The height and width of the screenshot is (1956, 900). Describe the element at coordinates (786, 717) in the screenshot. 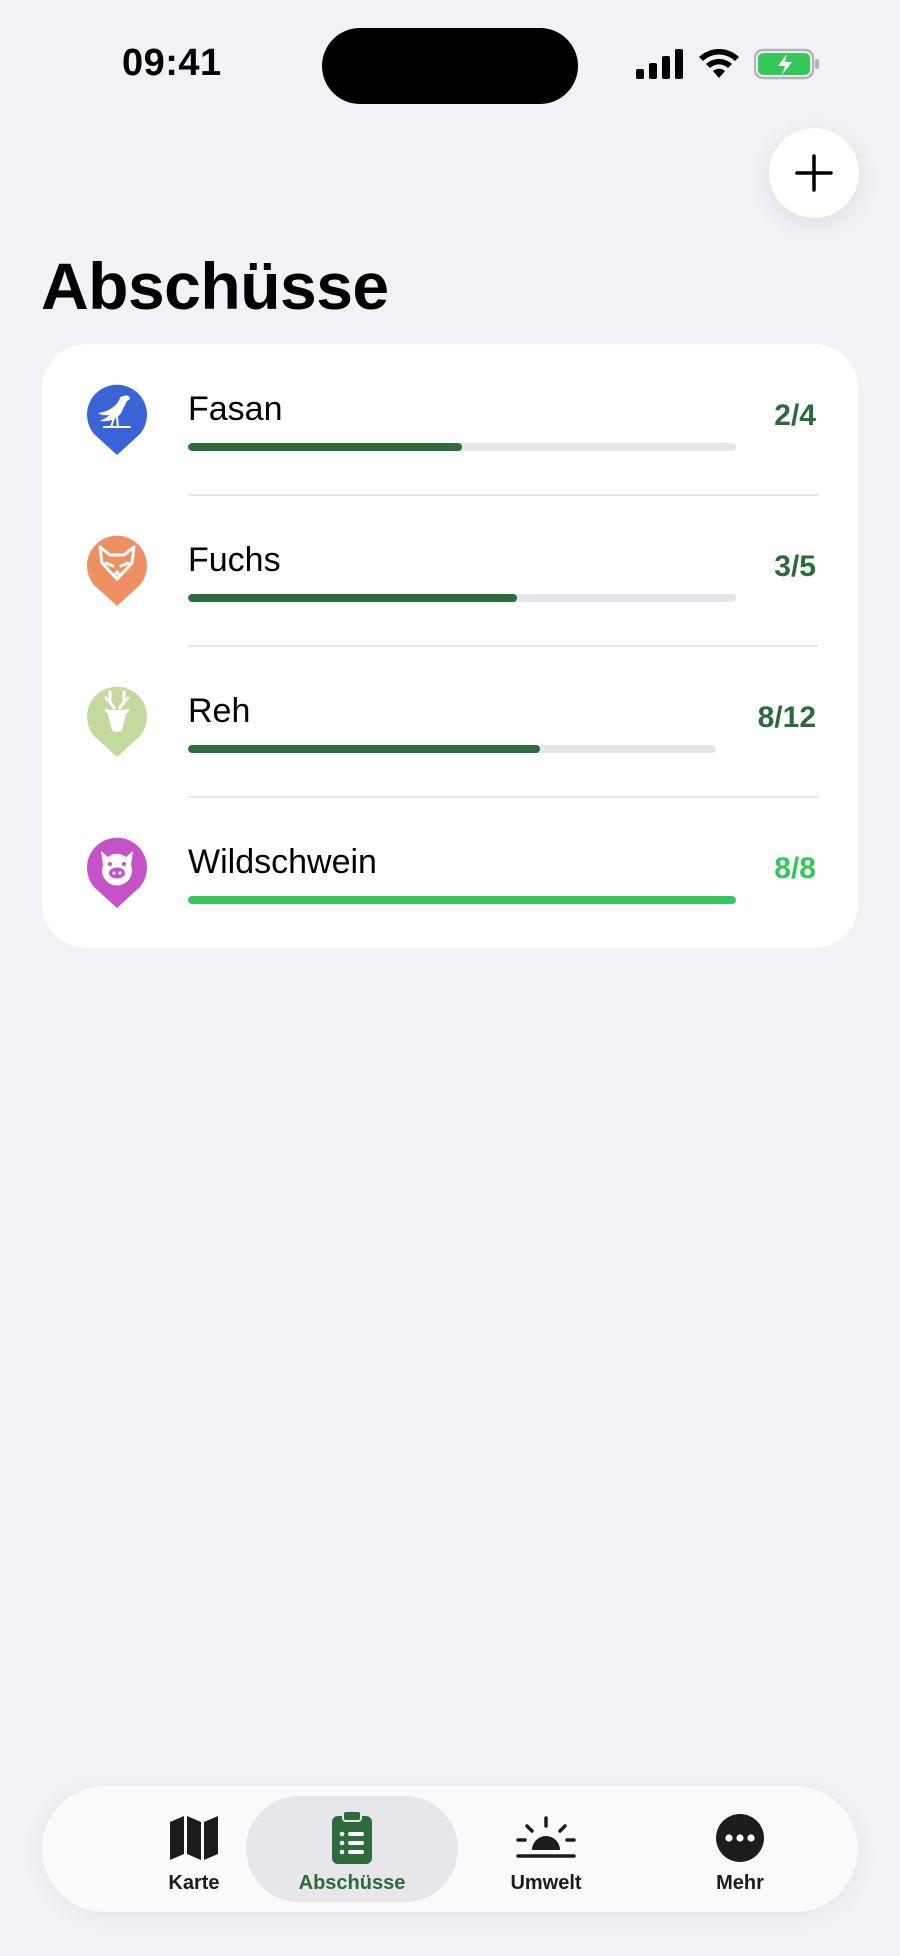

I see `quota-count: 8/12` at that location.